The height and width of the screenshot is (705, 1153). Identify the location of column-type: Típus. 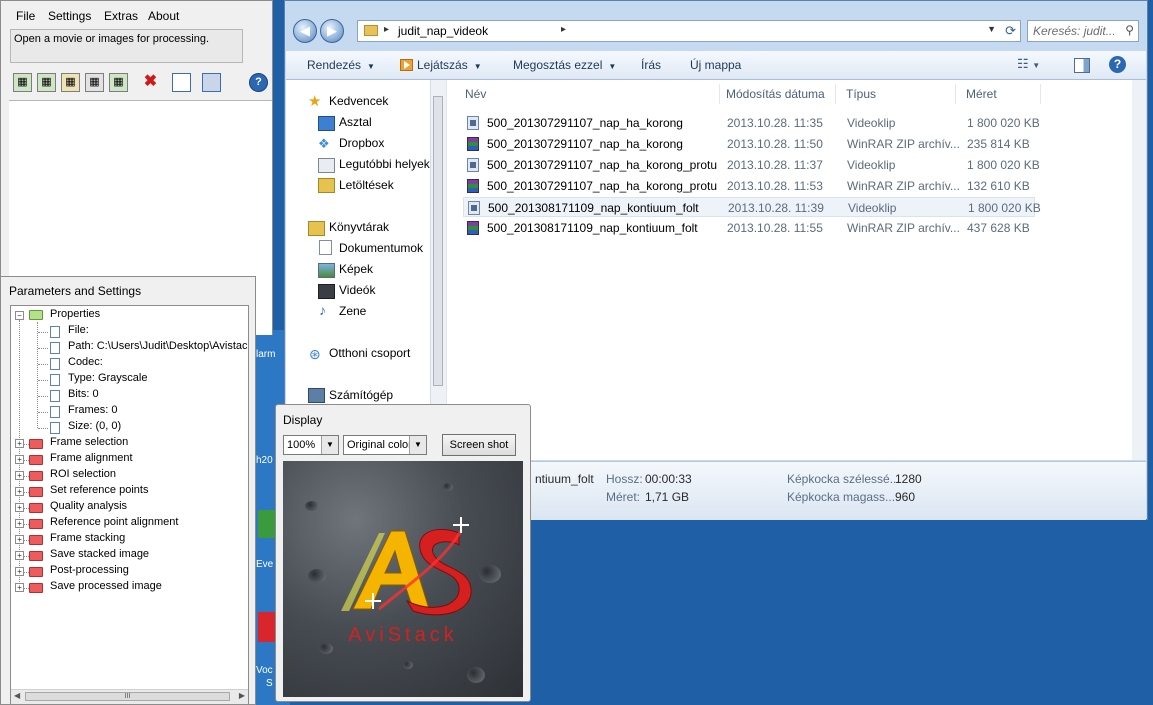
(861, 94).